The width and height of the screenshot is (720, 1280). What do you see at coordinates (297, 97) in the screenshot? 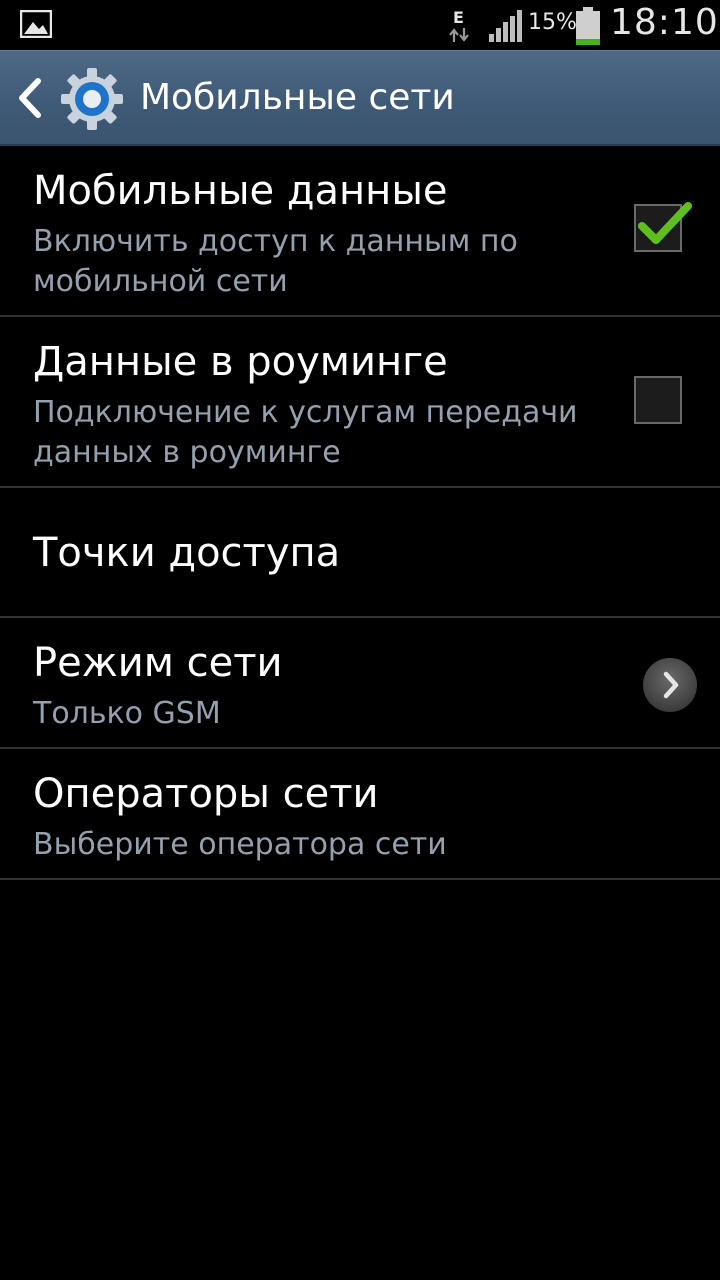
I see `page-title: Мобильные сети` at bounding box center [297, 97].